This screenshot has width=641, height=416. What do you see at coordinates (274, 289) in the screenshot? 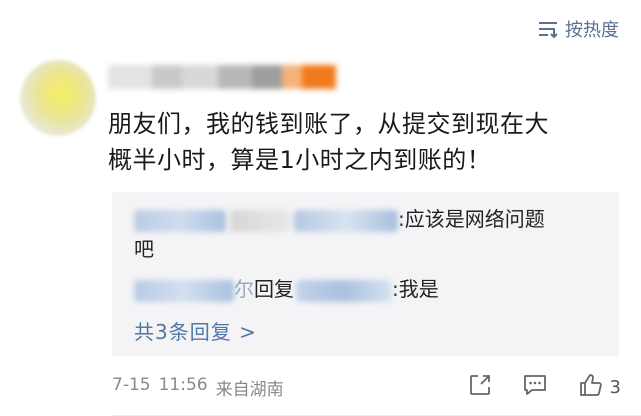
I see `reply-word: 回复` at bounding box center [274, 289].